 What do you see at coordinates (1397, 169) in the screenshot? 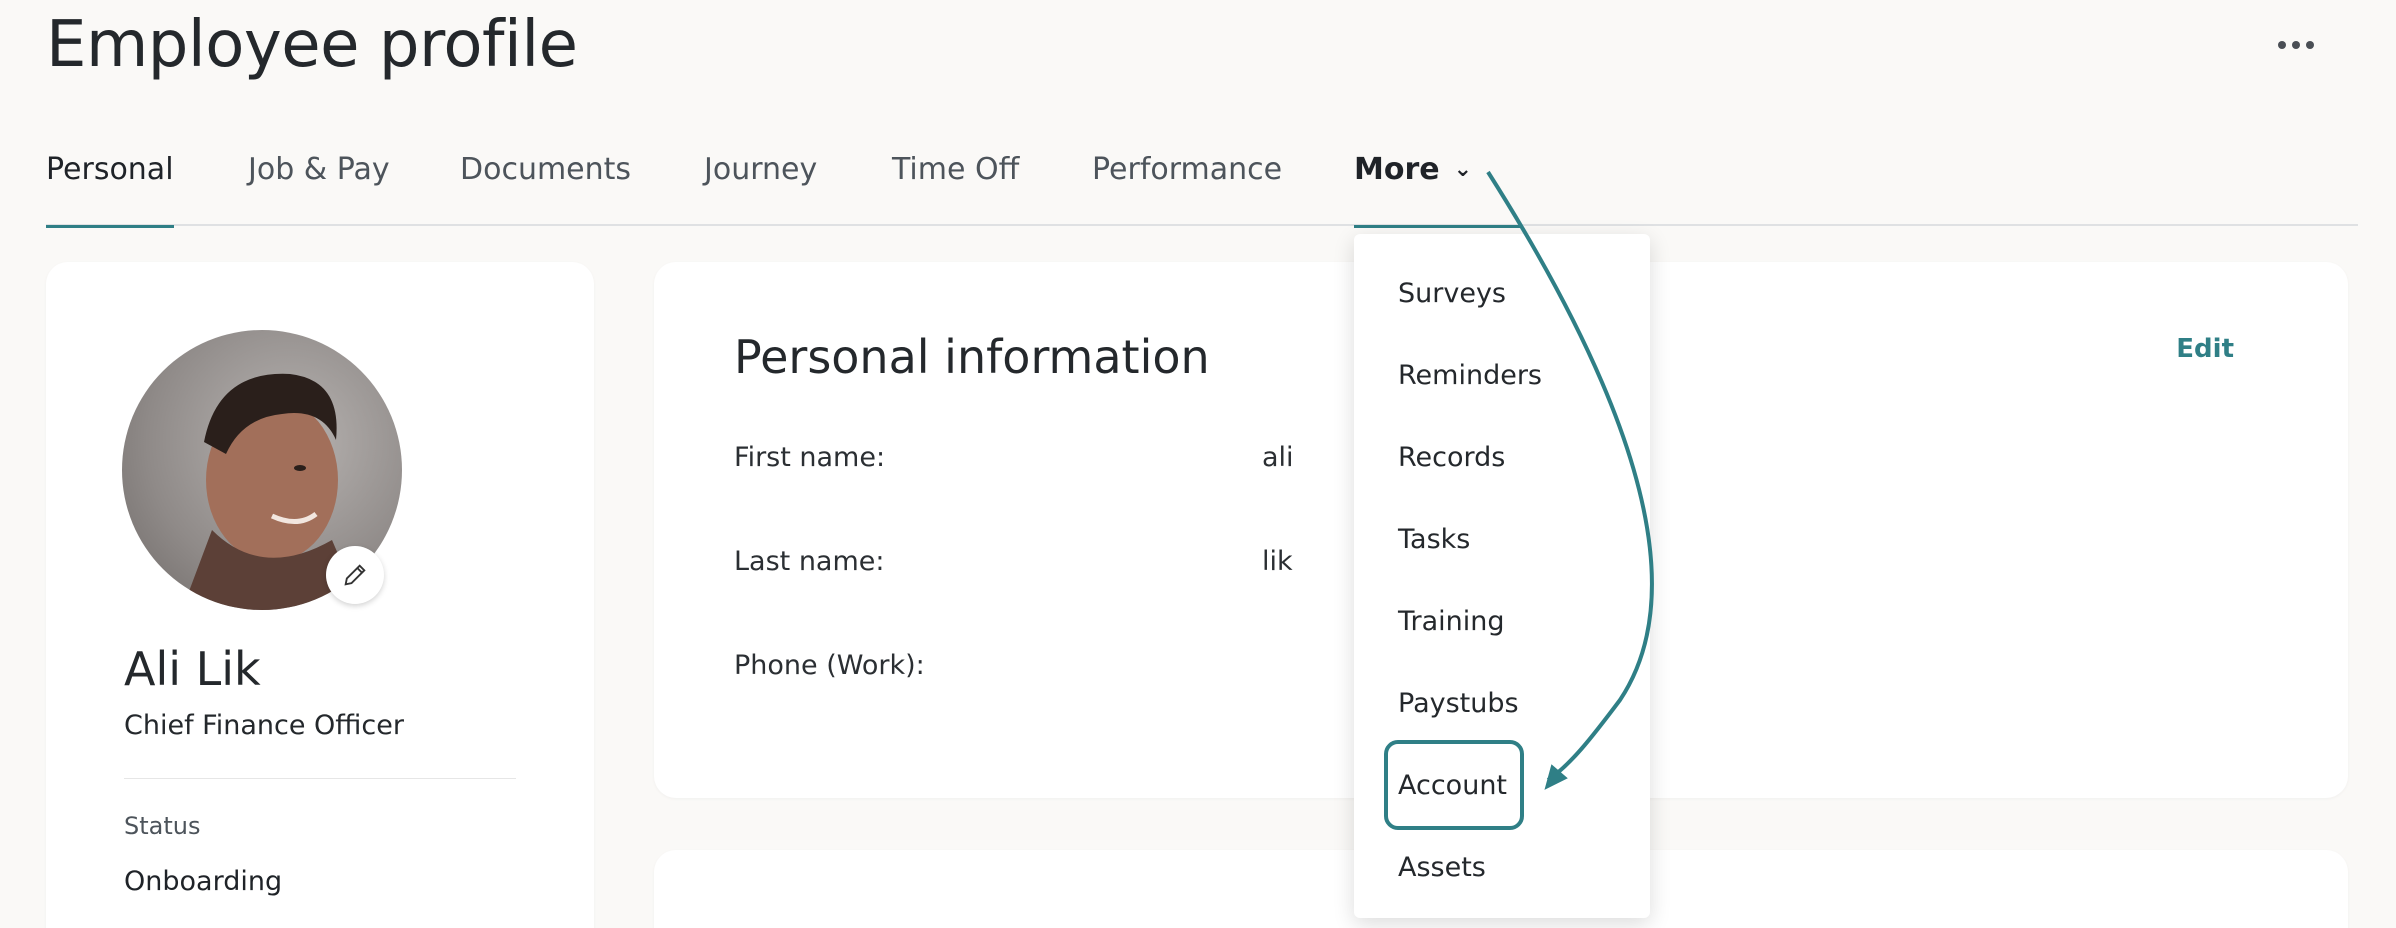
I see `tab-more-label: More` at bounding box center [1397, 169].